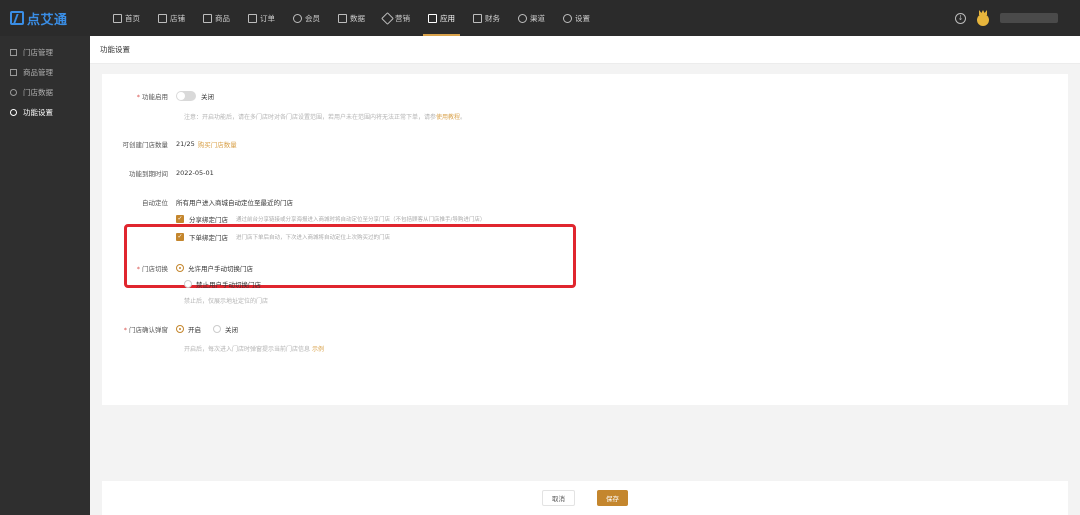 The height and width of the screenshot is (515, 1080). I want to click on order-bind-checkbox: ✓, so click(180, 237).